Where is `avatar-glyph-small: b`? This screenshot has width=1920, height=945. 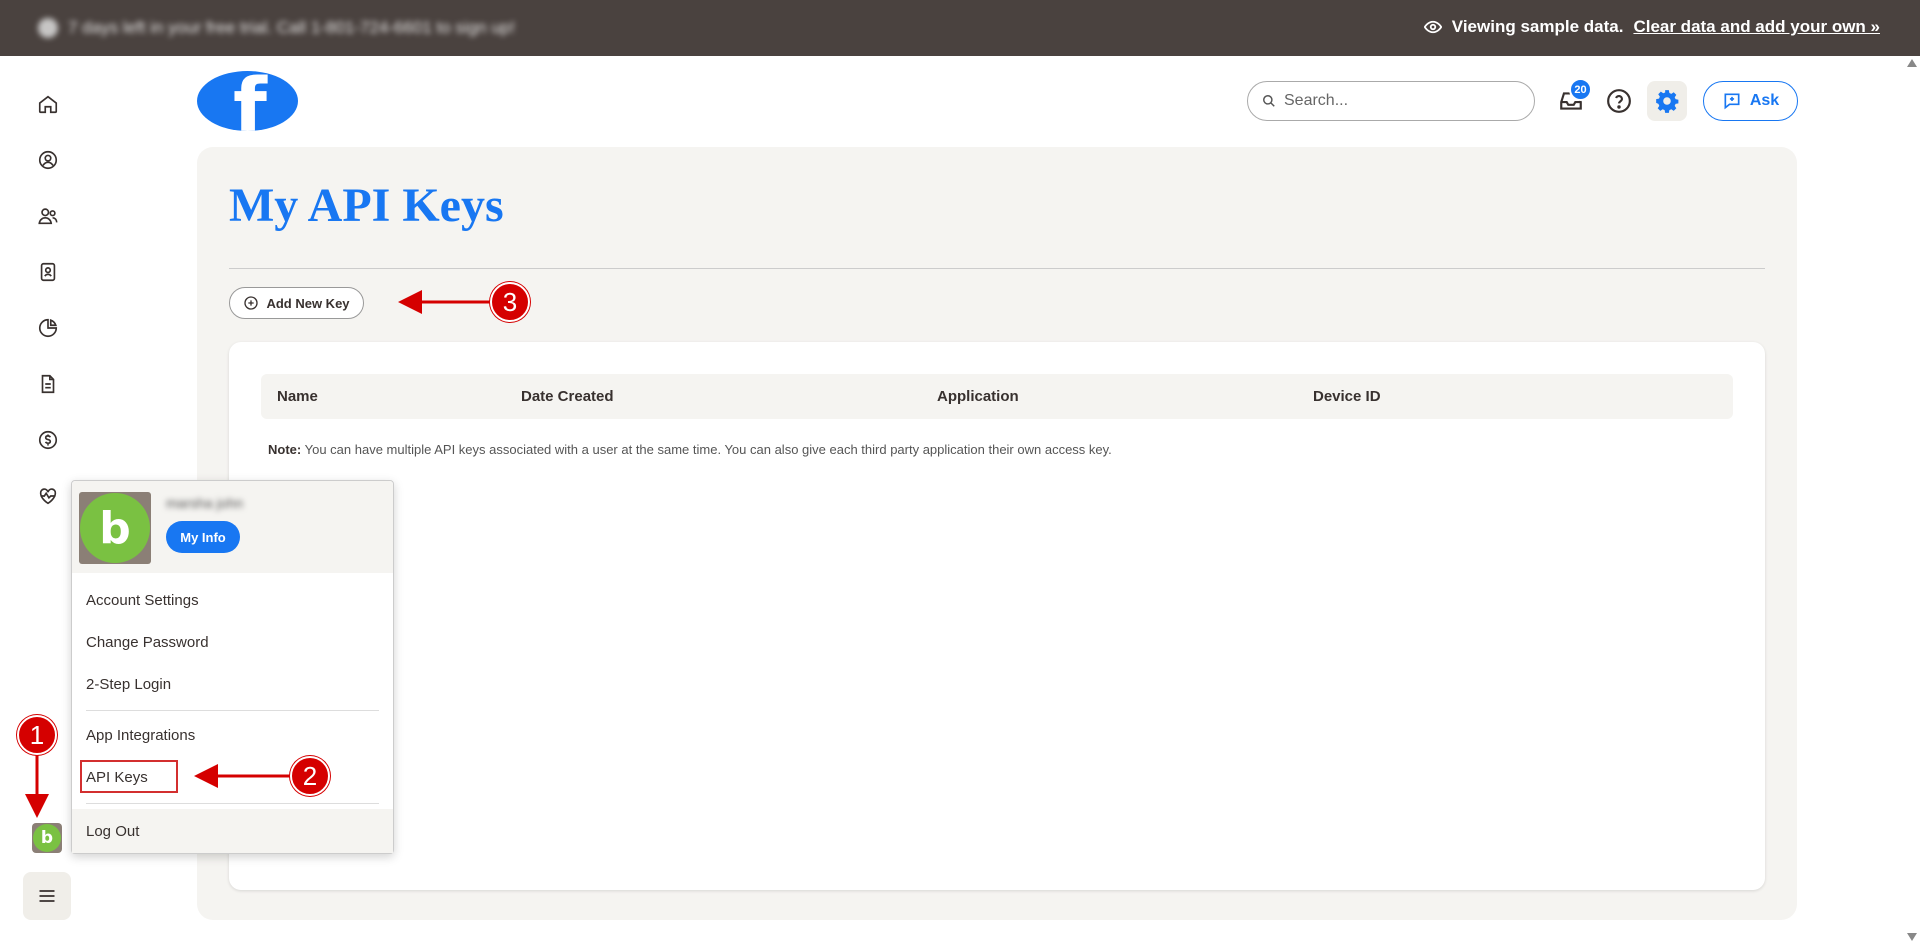 avatar-glyph-small: b is located at coordinates (47, 838).